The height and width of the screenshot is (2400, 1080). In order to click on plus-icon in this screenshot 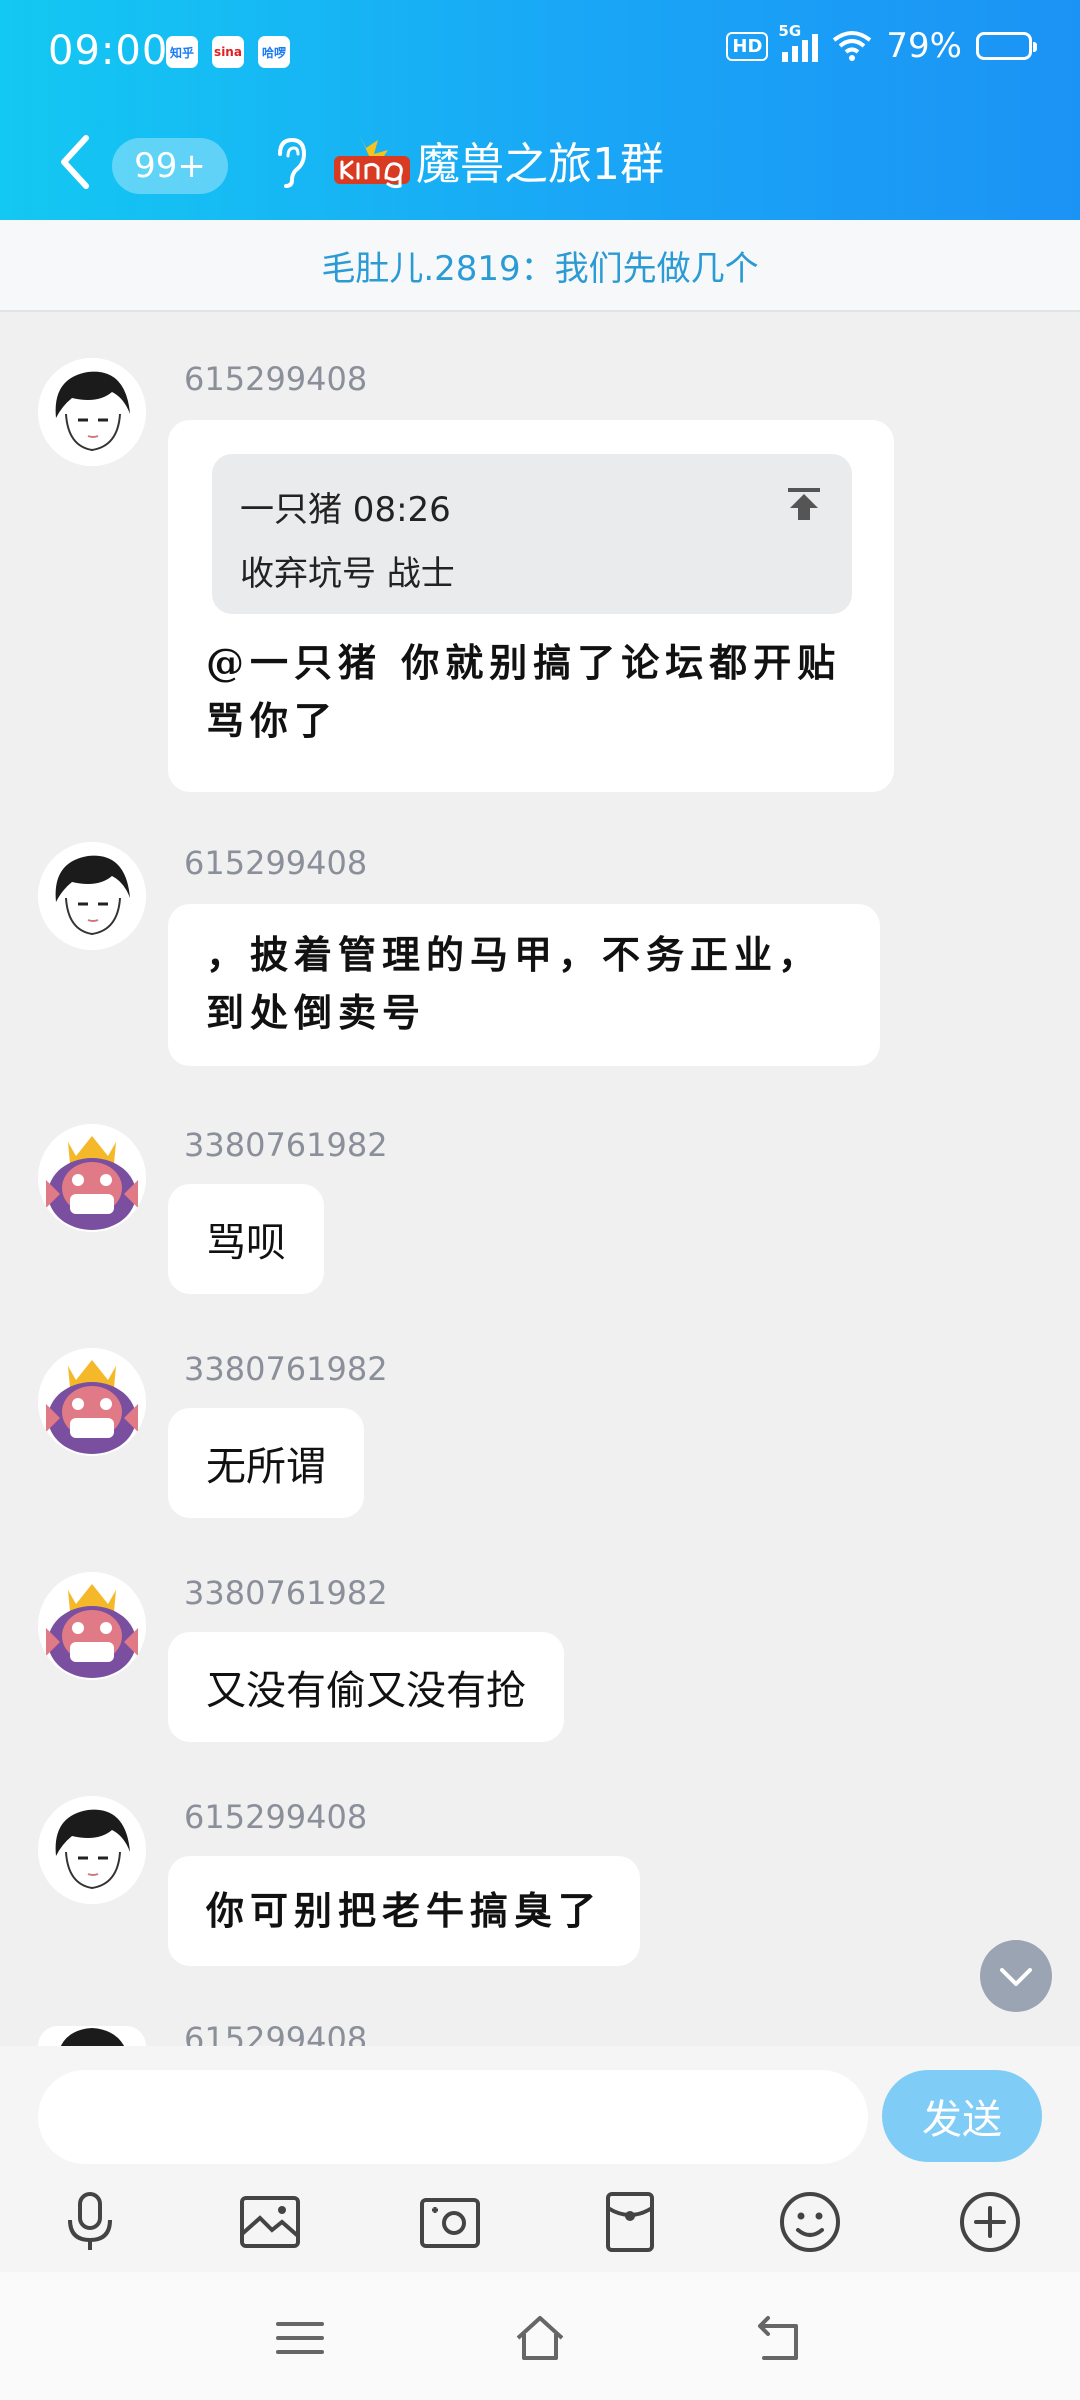, I will do `click(990, 2222)`.